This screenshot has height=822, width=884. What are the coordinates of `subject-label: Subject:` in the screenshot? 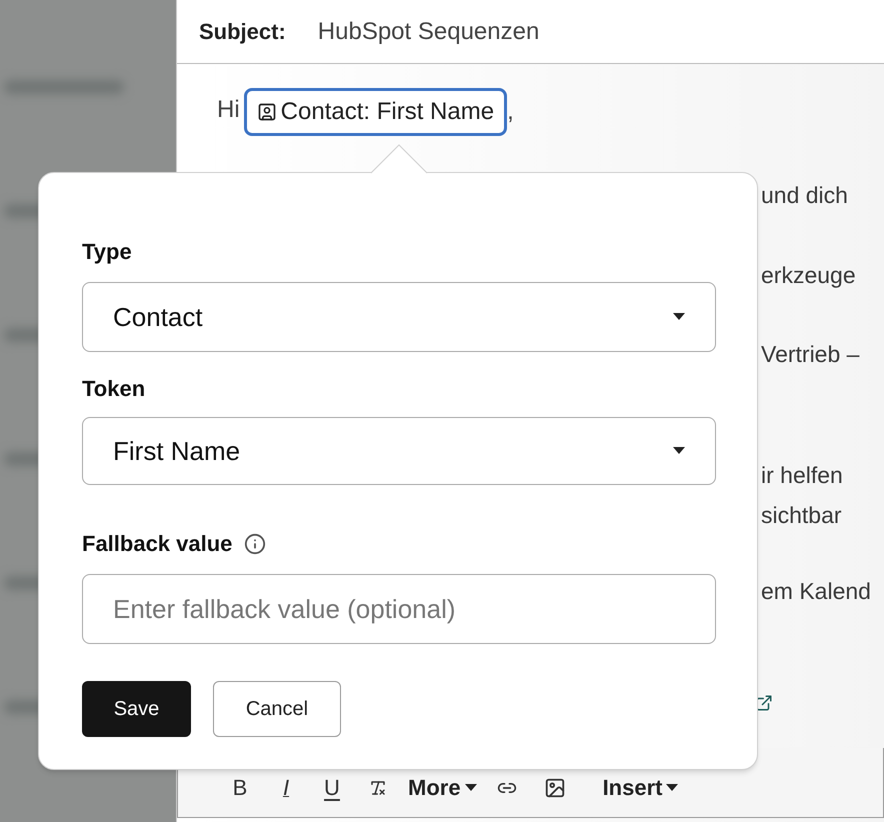 It's located at (242, 32).